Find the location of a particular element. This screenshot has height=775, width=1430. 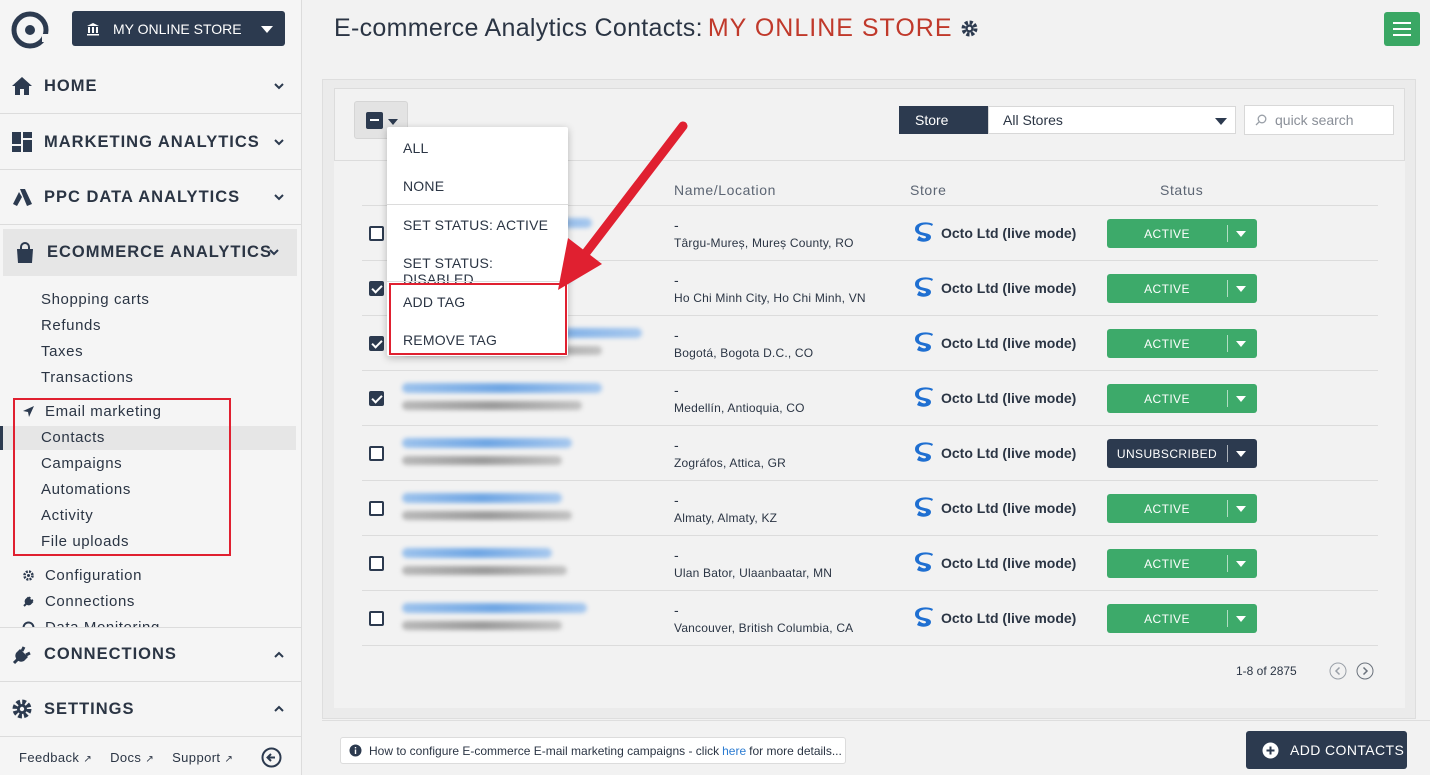

sidebar-item-transactions: Transactions is located at coordinates (87, 377).